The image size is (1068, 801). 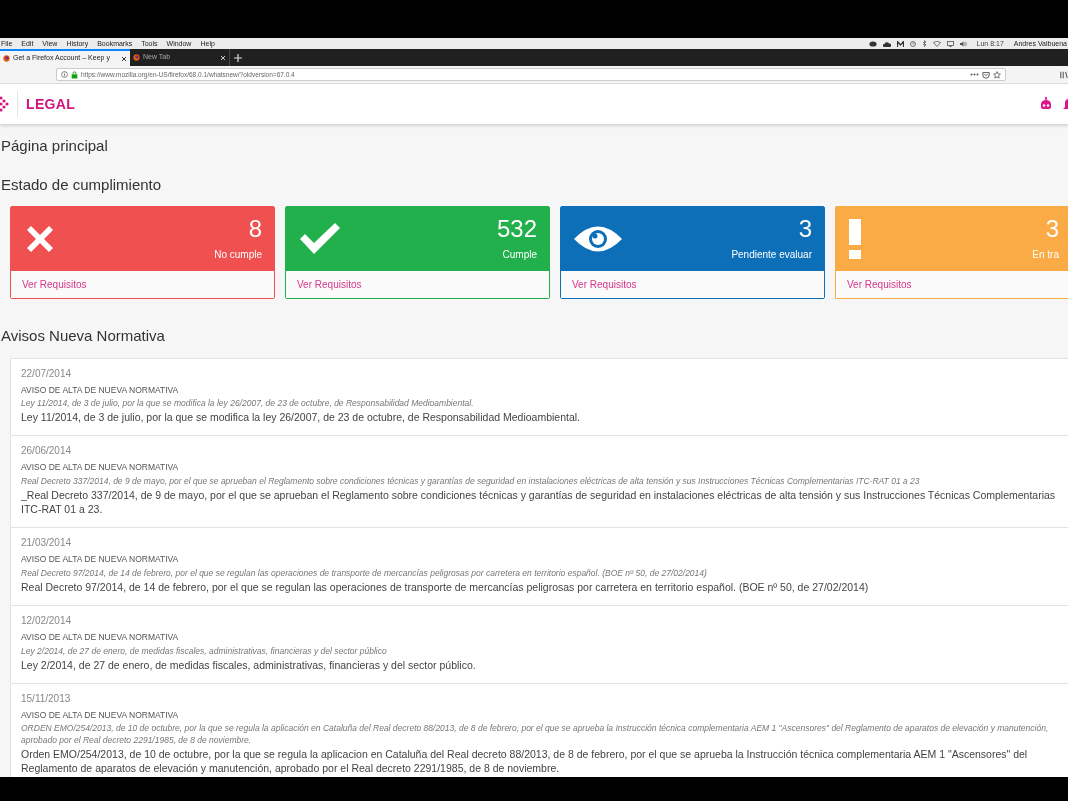 I want to click on page-title: Página principal, so click(x=54, y=146).